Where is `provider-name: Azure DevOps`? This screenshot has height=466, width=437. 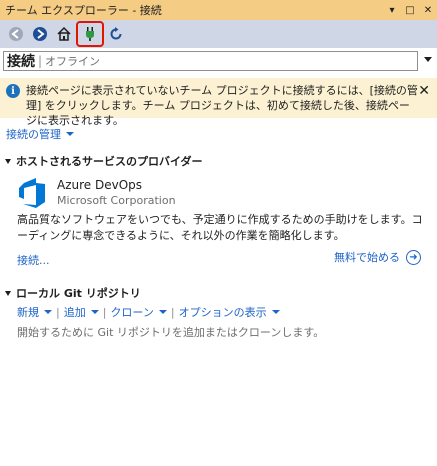 provider-name: Azure DevOps is located at coordinates (100, 185).